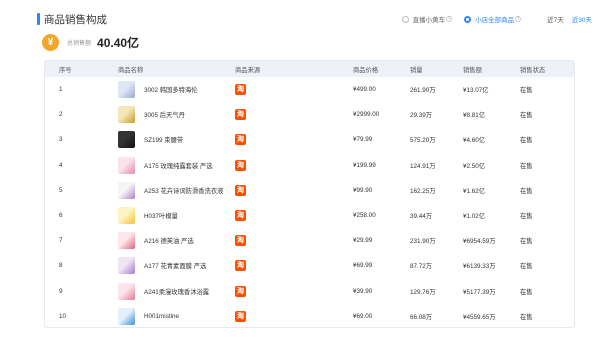  What do you see at coordinates (161, 316) in the screenshot?
I see `product-name: H001mistine` at bounding box center [161, 316].